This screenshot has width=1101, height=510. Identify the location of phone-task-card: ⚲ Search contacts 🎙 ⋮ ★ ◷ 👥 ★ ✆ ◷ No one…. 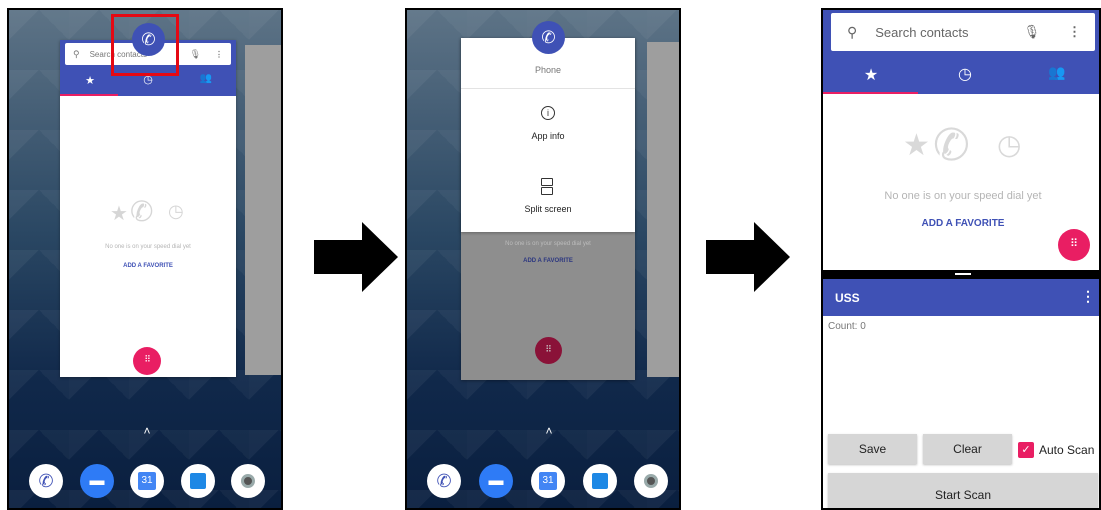
(148, 208).